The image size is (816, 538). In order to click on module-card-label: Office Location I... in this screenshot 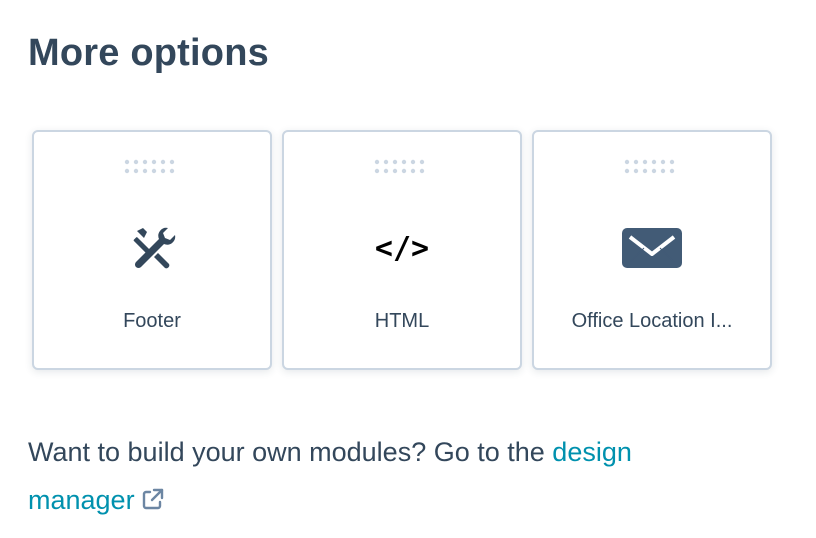, I will do `click(652, 321)`.